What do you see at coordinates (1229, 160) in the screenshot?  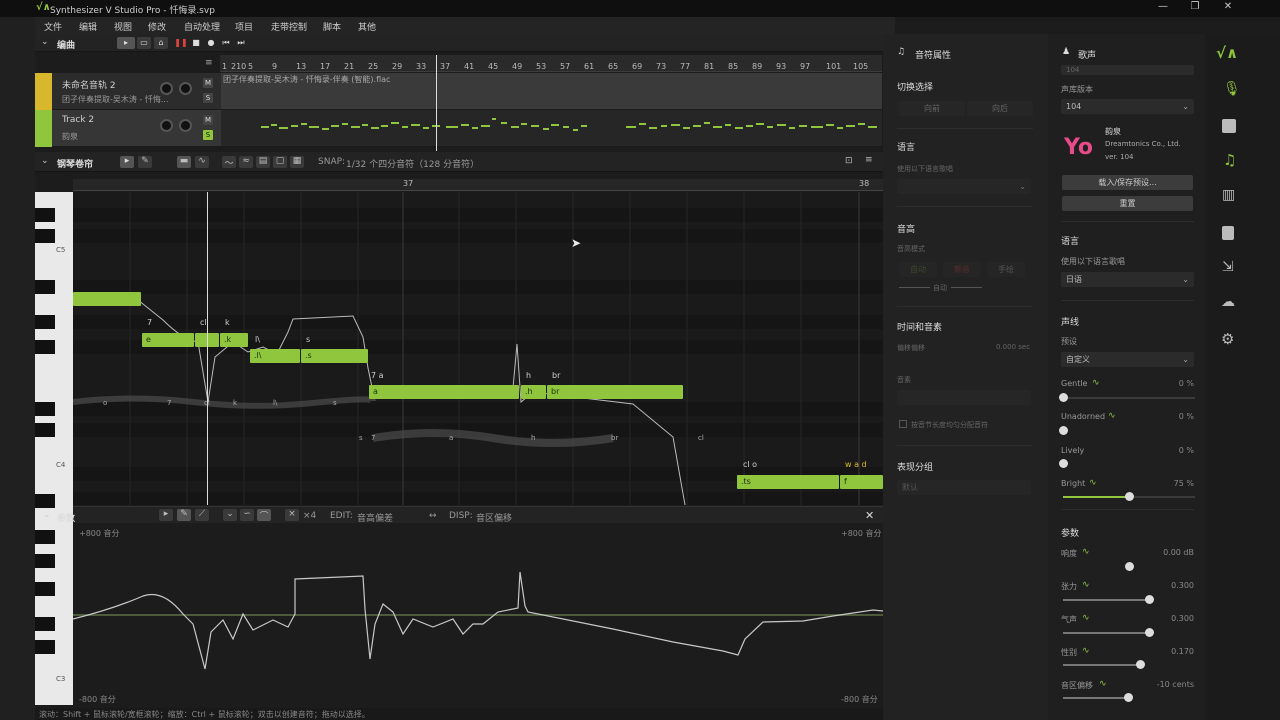 I see `music-note-icon: ♫` at bounding box center [1229, 160].